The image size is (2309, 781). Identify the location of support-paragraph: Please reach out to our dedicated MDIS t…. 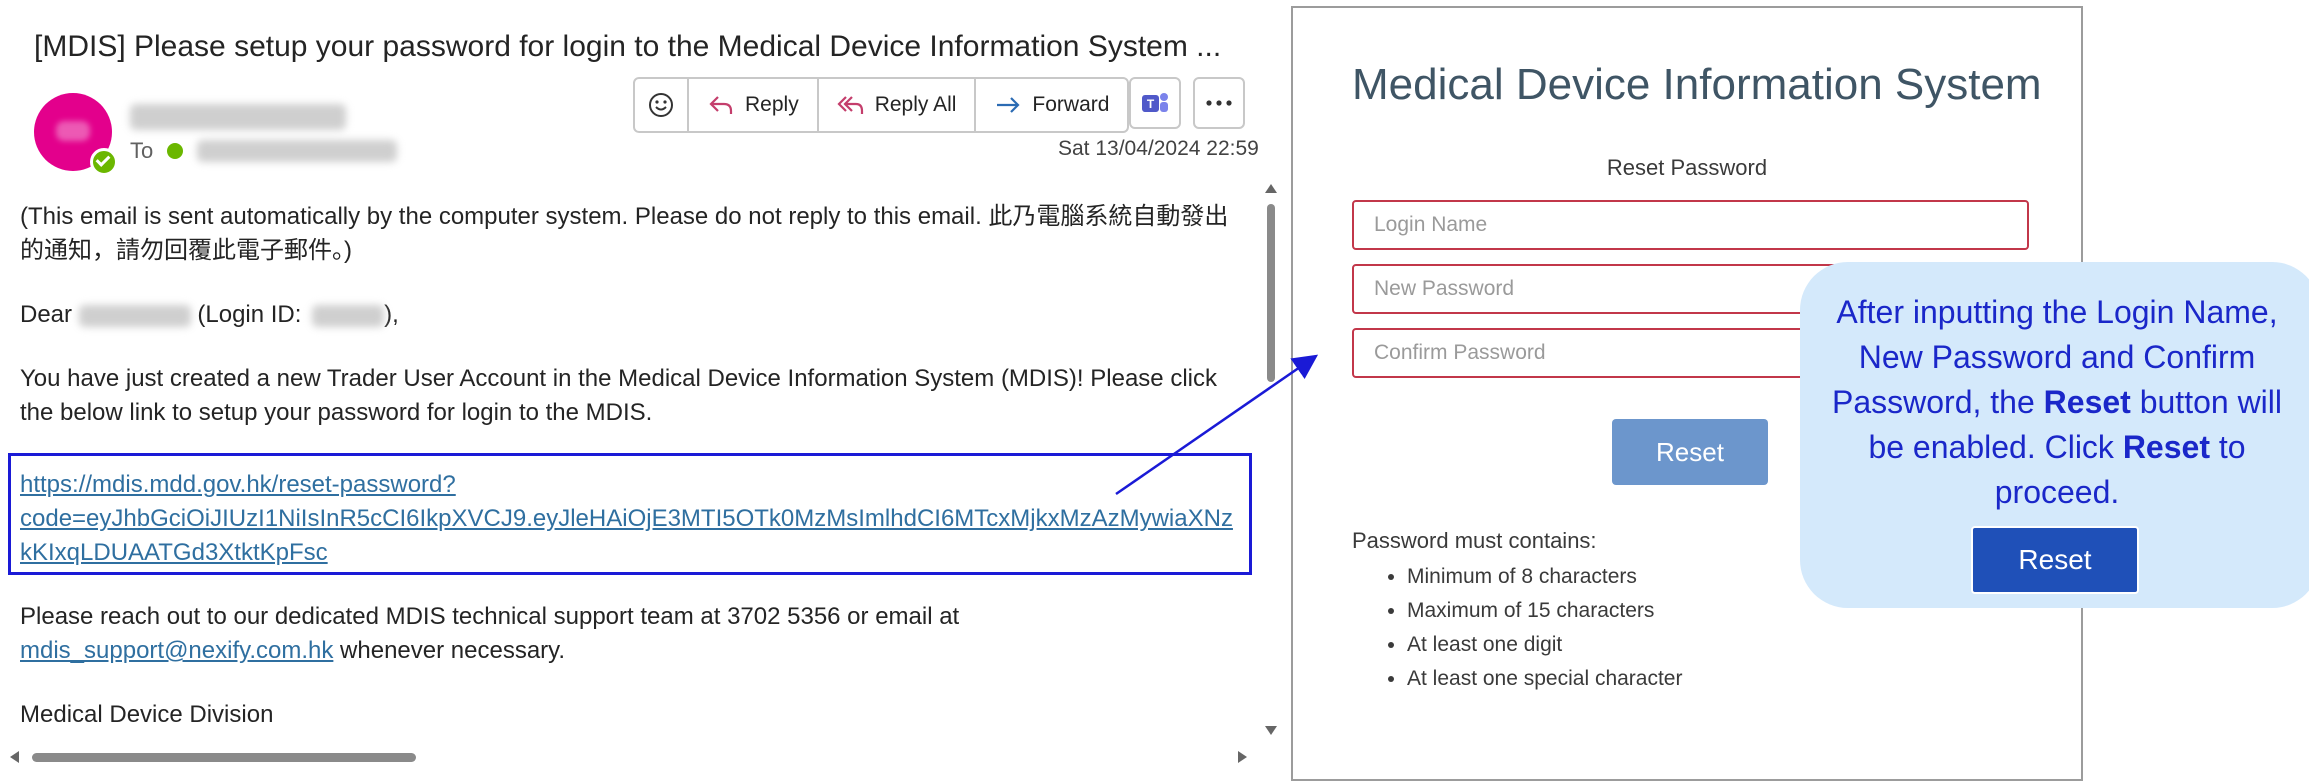
(635, 634).